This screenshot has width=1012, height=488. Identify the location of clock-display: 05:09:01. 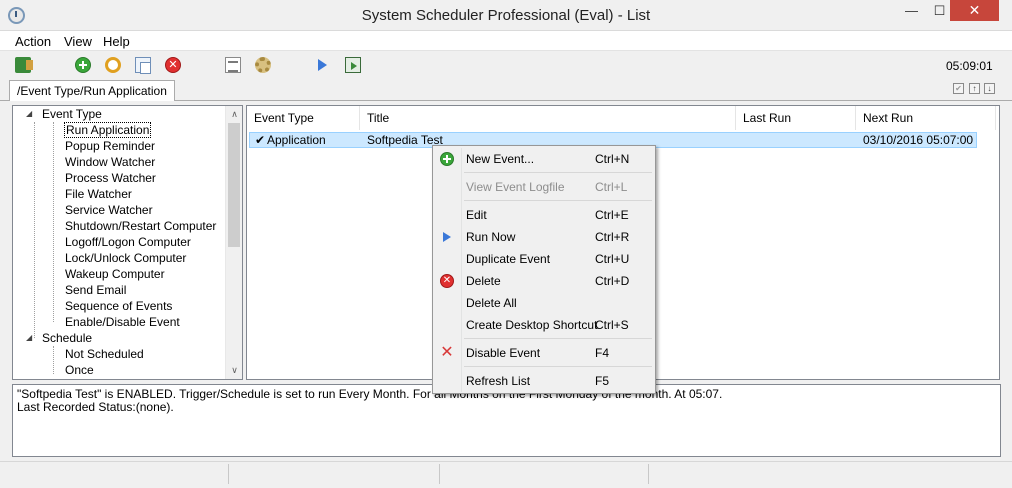
(969, 66).